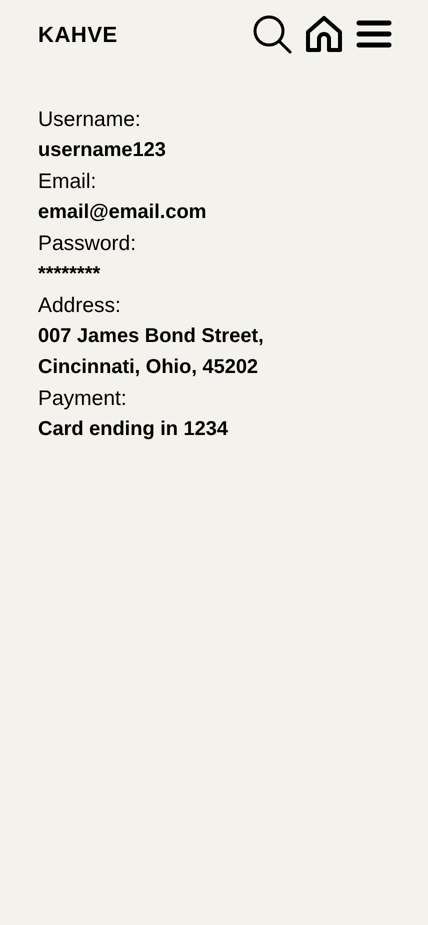 This screenshot has width=428, height=925. Describe the element at coordinates (83, 399) in the screenshot. I see `field-label: Payment:` at that location.